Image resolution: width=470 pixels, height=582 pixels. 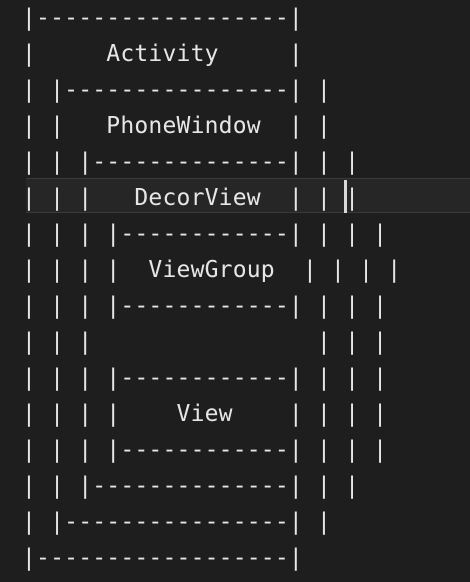 What do you see at coordinates (191, 162) in the screenshot?
I see `code-line-5: | | |--------------| | |` at bounding box center [191, 162].